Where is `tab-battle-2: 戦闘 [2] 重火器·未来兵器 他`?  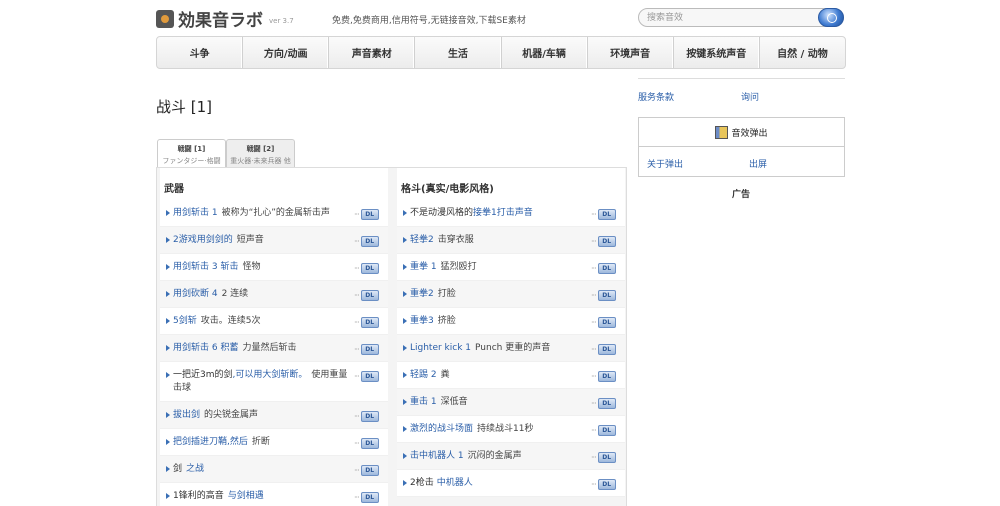 tab-battle-2: 戦闘 [2] 重火器·未来兵器 他 is located at coordinates (260, 153).